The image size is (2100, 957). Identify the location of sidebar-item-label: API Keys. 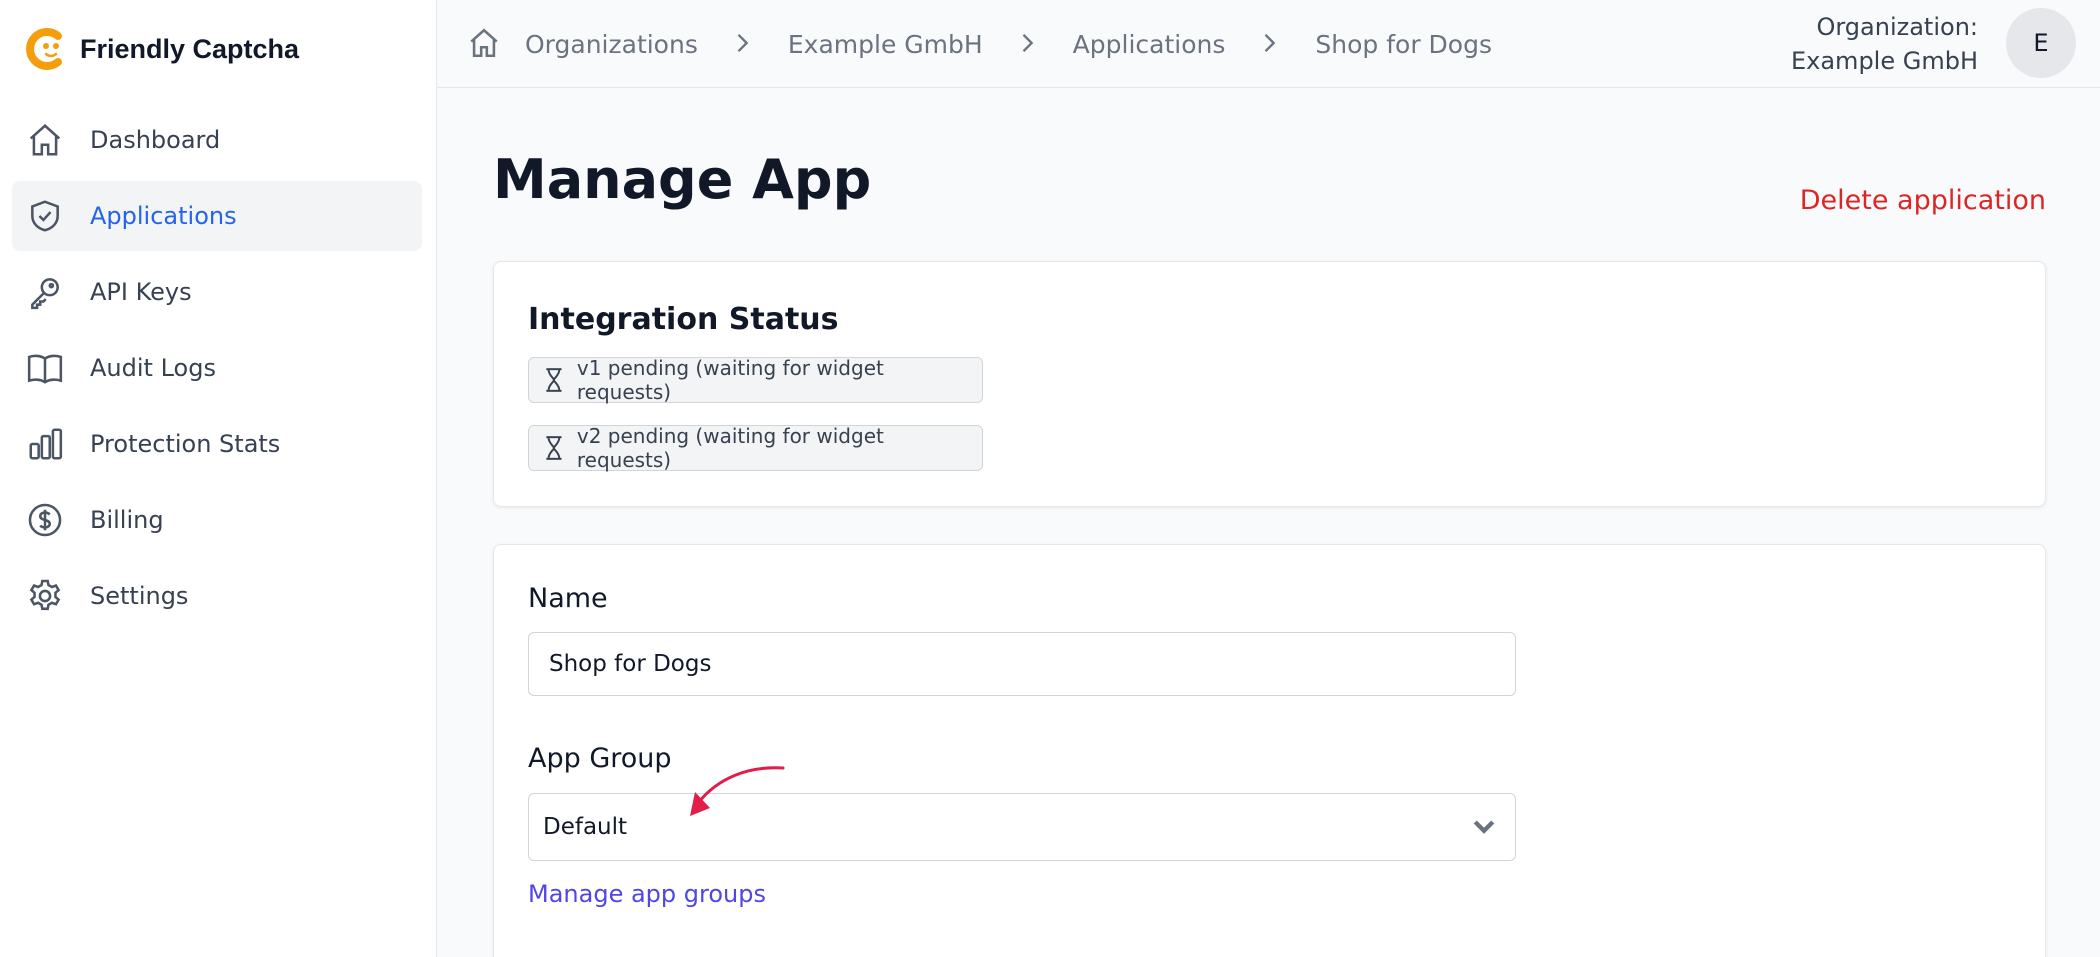
(141, 292).